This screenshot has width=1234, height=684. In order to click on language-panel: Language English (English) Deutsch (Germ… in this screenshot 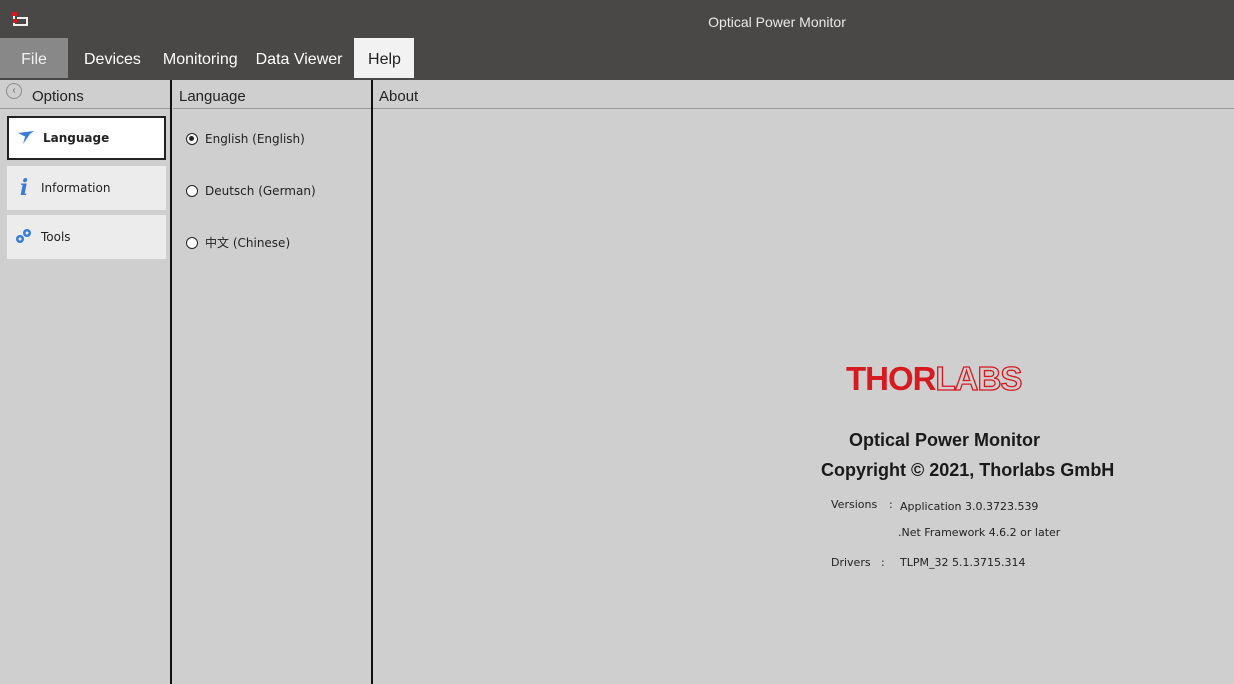, I will do `click(272, 382)`.